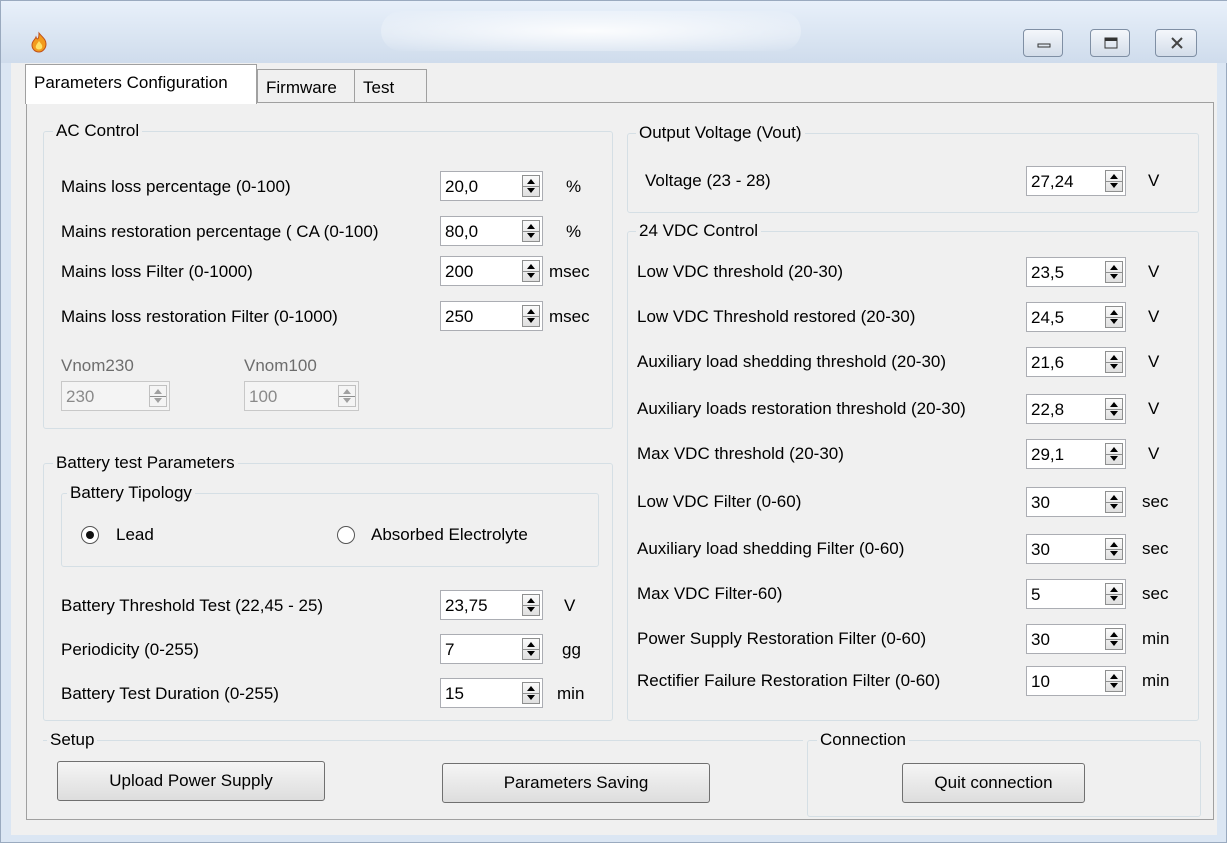 The image size is (1227, 843). What do you see at coordinates (98, 131) in the screenshot?
I see `ac-control-title: AC Control` at bounding box center [98, 131].